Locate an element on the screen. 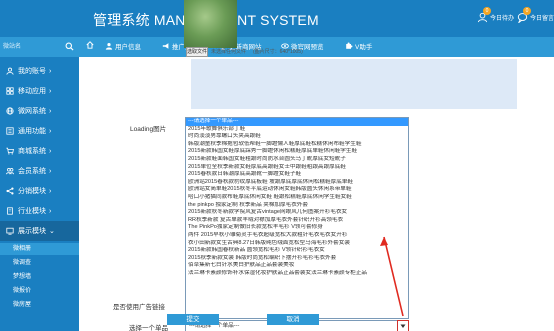  display-icon is located at coordinates (10, 231).